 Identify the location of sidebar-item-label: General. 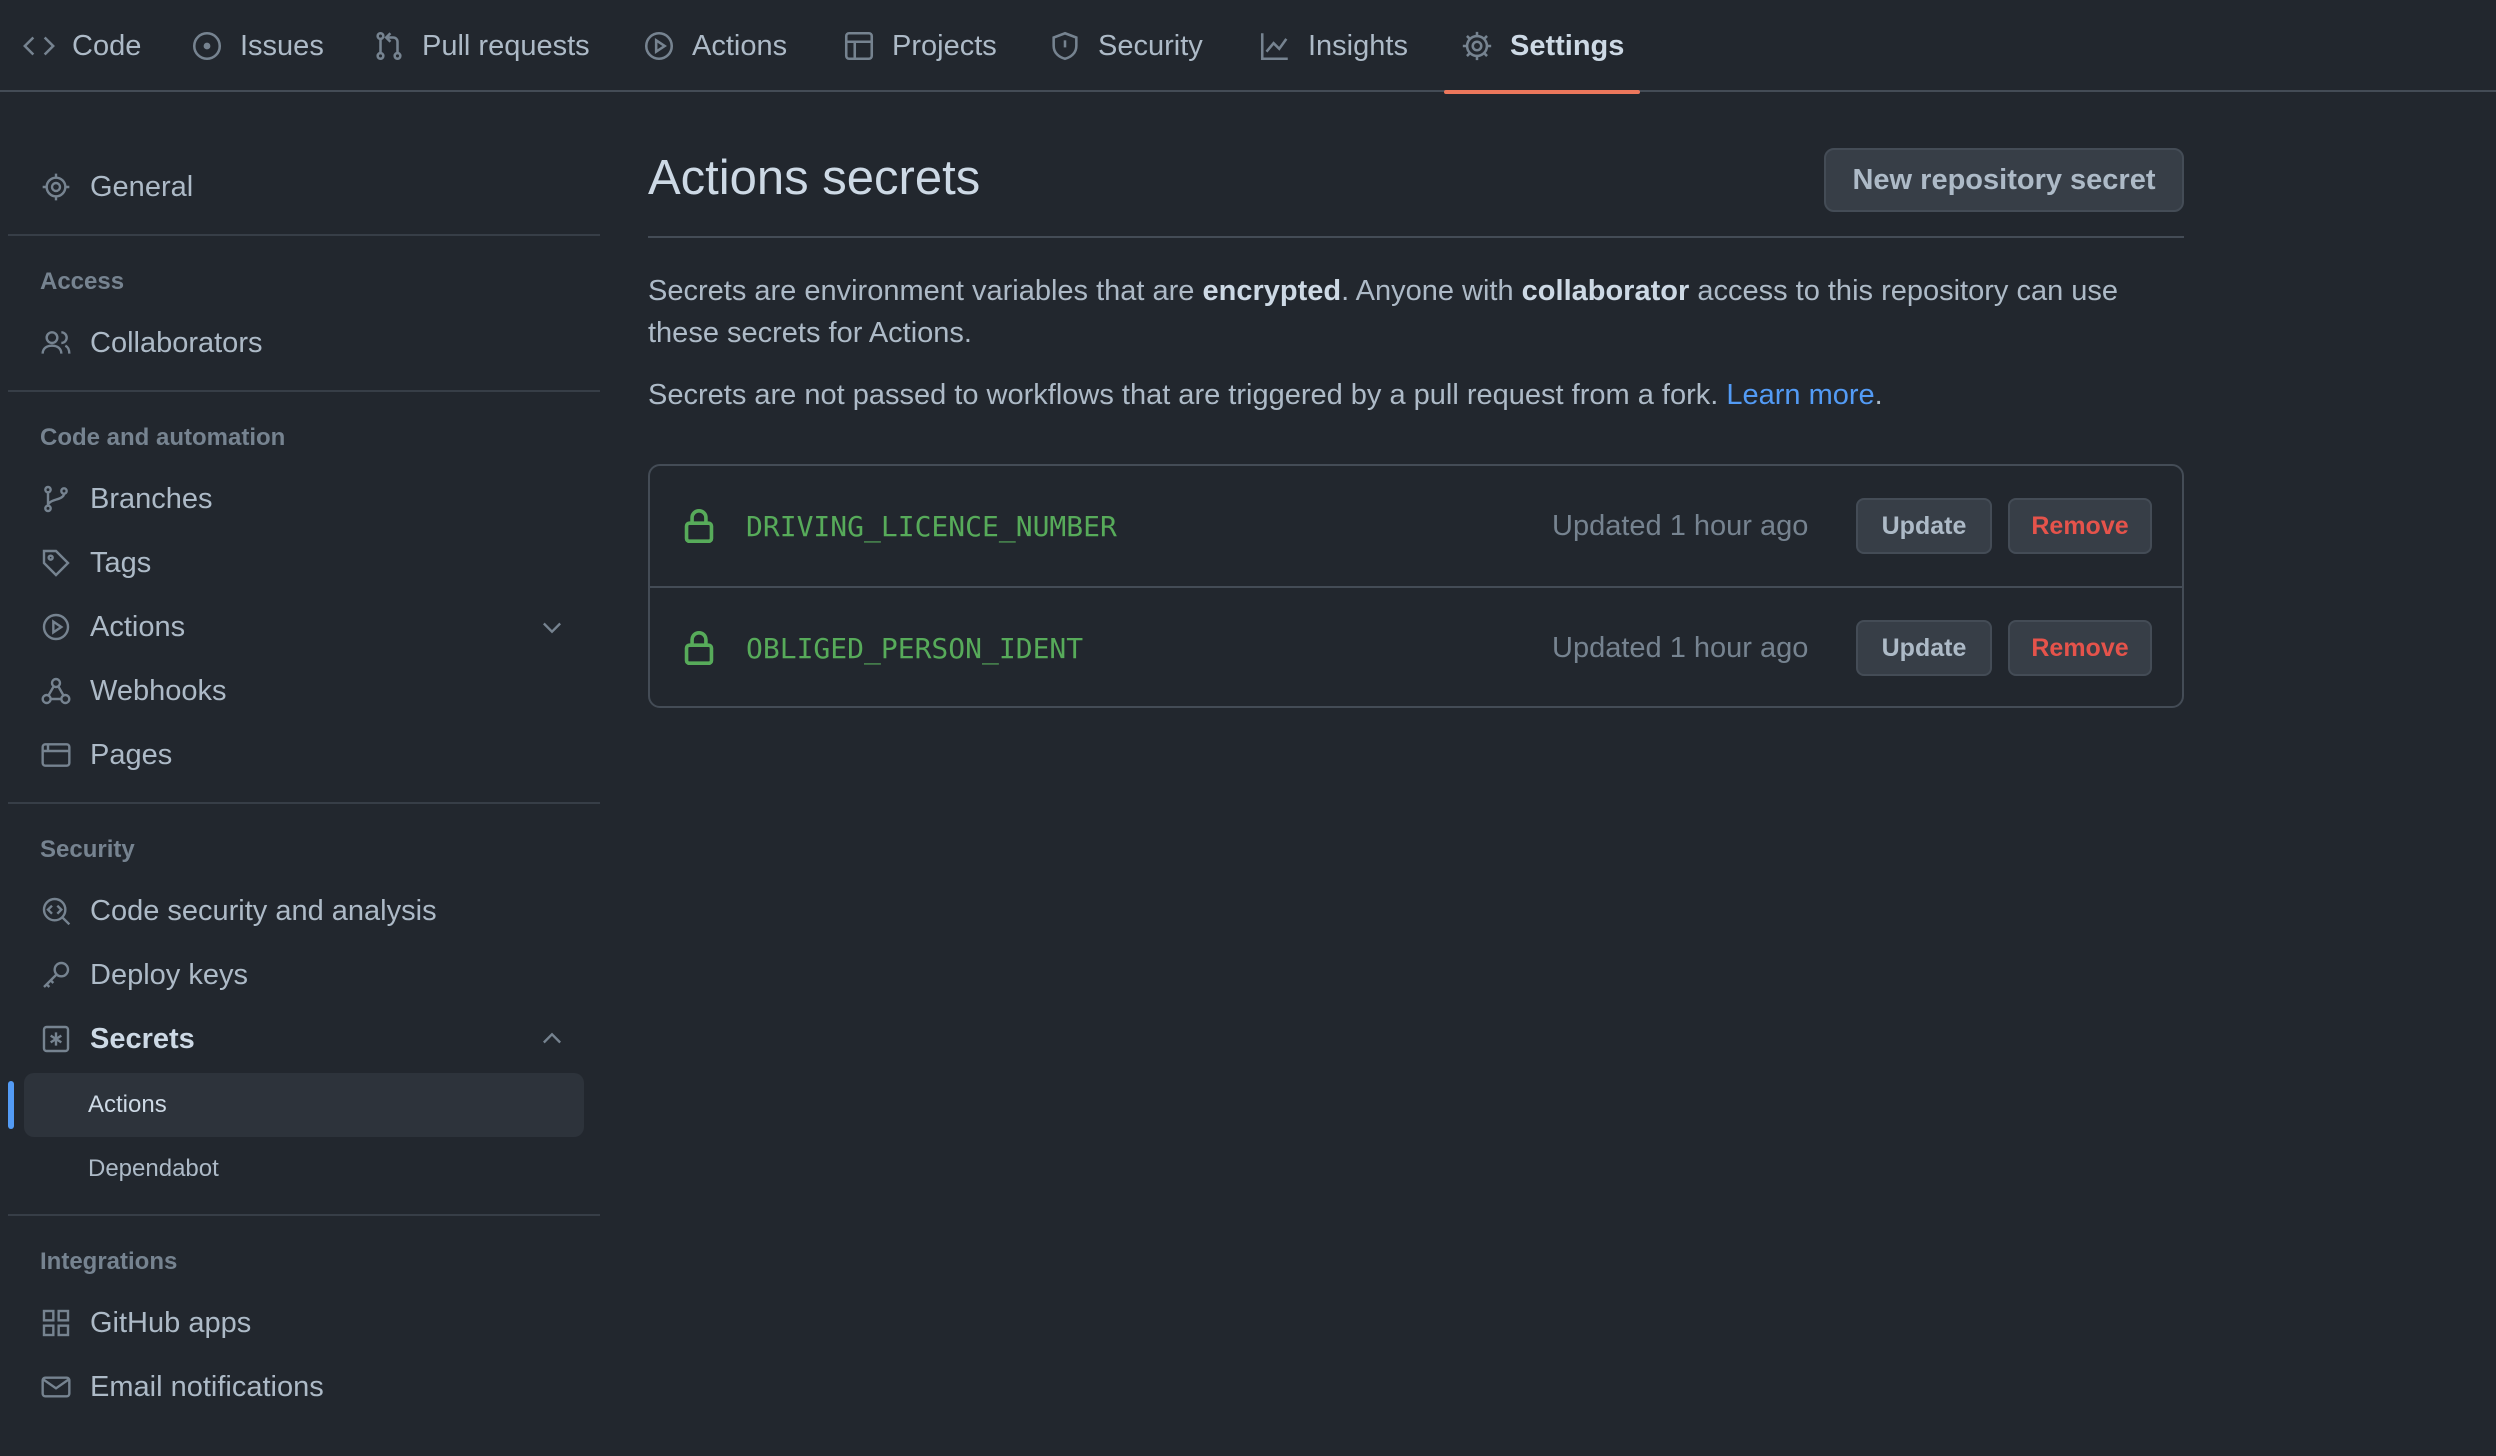
(142, 186).